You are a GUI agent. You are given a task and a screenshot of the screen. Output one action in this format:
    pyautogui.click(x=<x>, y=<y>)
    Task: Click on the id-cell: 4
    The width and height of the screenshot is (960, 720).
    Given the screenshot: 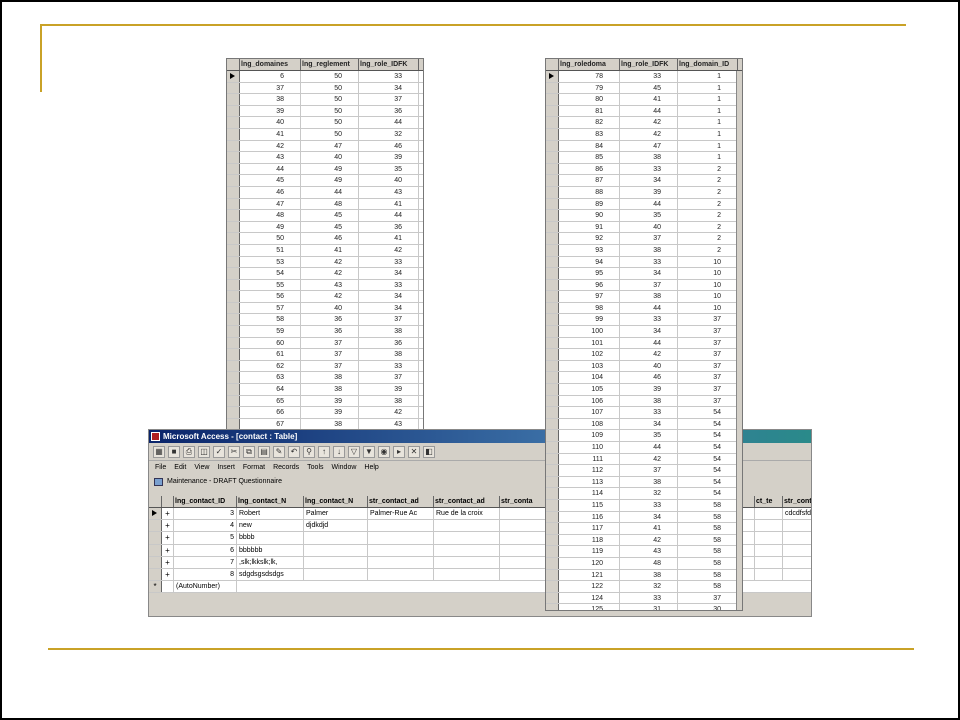 What is the action you would take?
    pyautogui.click(x=205, y=526)
    